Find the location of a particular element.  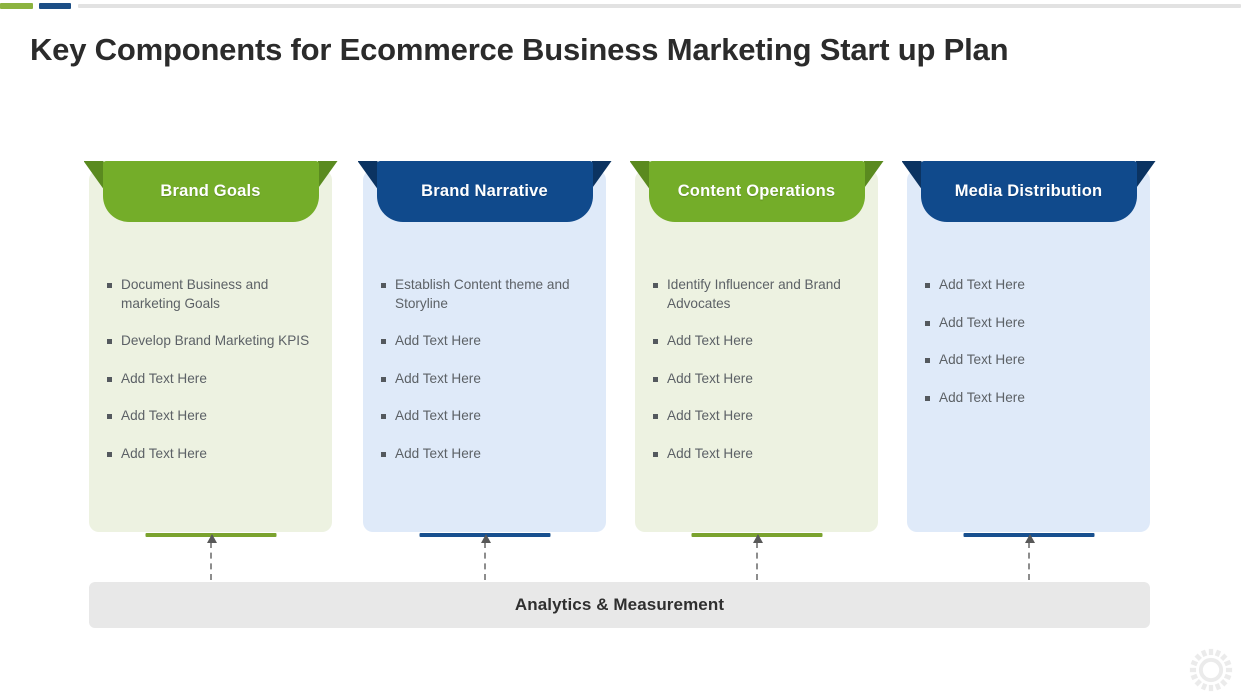

top-accent-bar is located at coordinates (620, 6).